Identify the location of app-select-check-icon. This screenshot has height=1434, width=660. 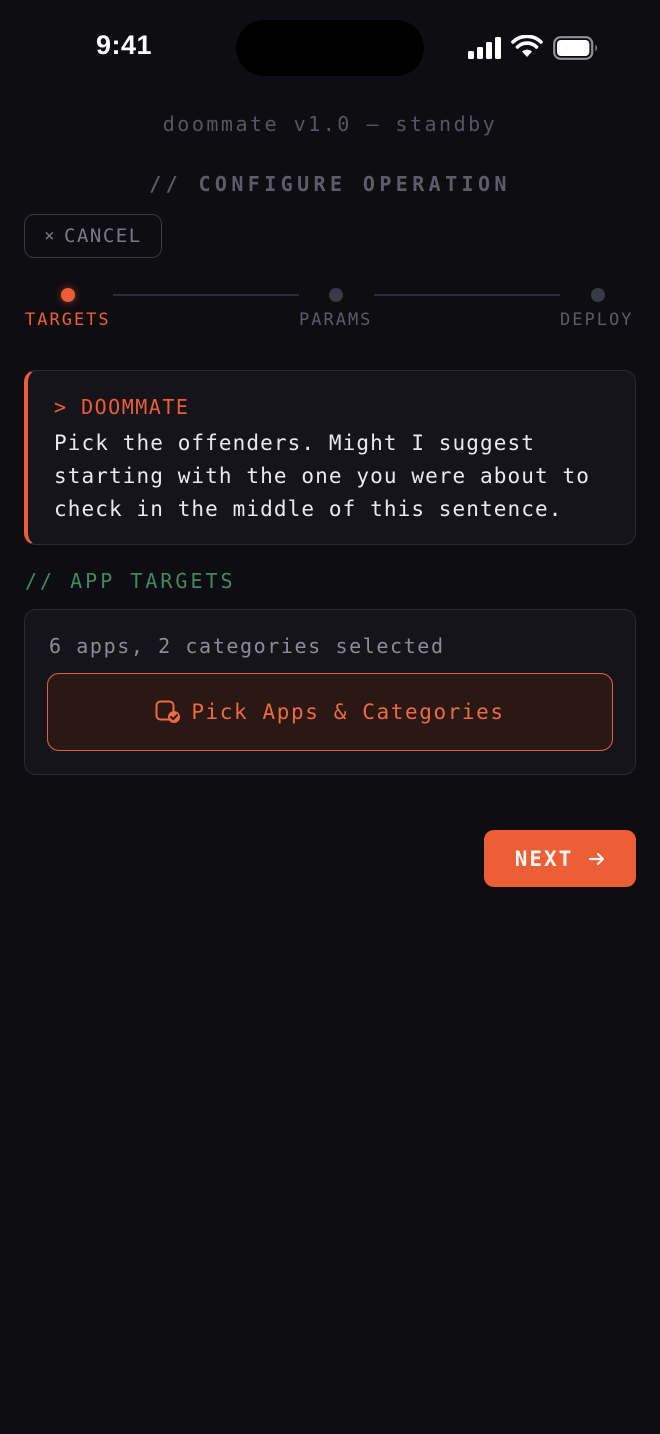
(168, 711).